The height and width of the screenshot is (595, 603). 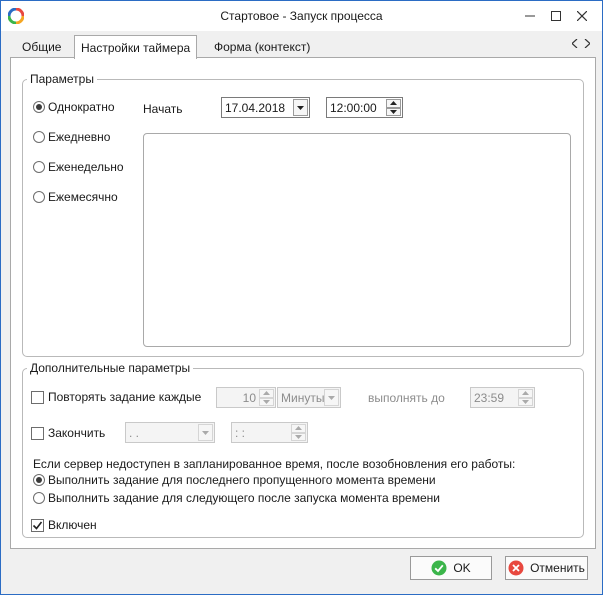 I want to click on enabled-checkbox: Включен, so click(x=64, y=525).